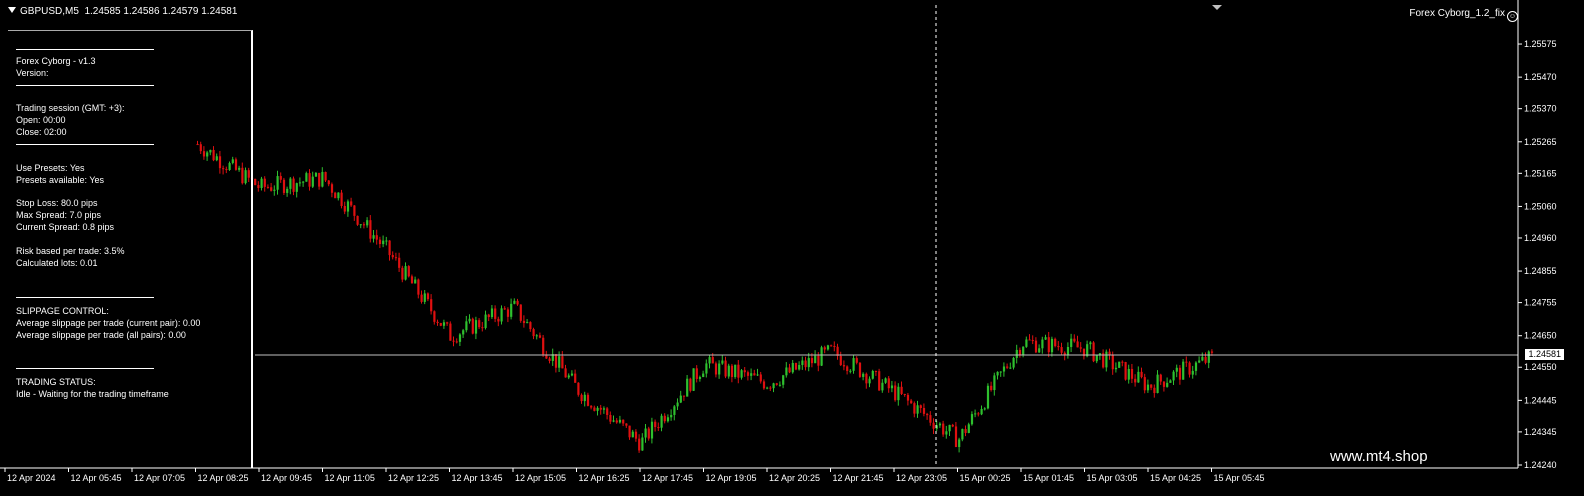  I want to click on panel-separator, so click(85, 297).